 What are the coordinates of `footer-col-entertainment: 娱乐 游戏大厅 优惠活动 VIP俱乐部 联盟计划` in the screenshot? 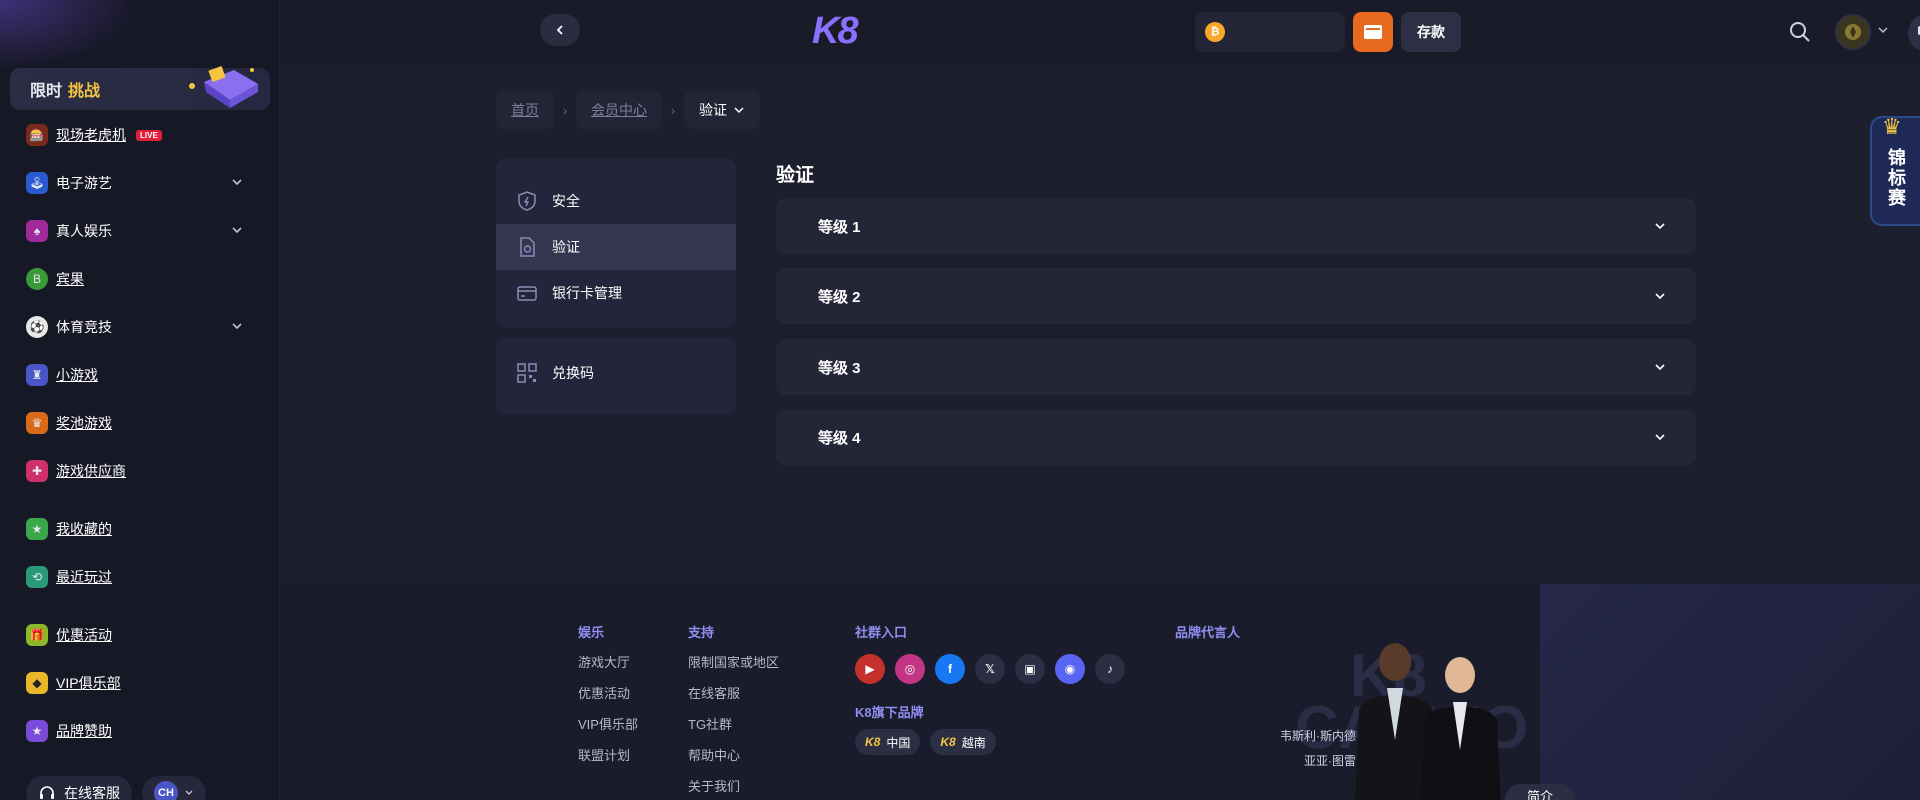 It's located at (608, 700).